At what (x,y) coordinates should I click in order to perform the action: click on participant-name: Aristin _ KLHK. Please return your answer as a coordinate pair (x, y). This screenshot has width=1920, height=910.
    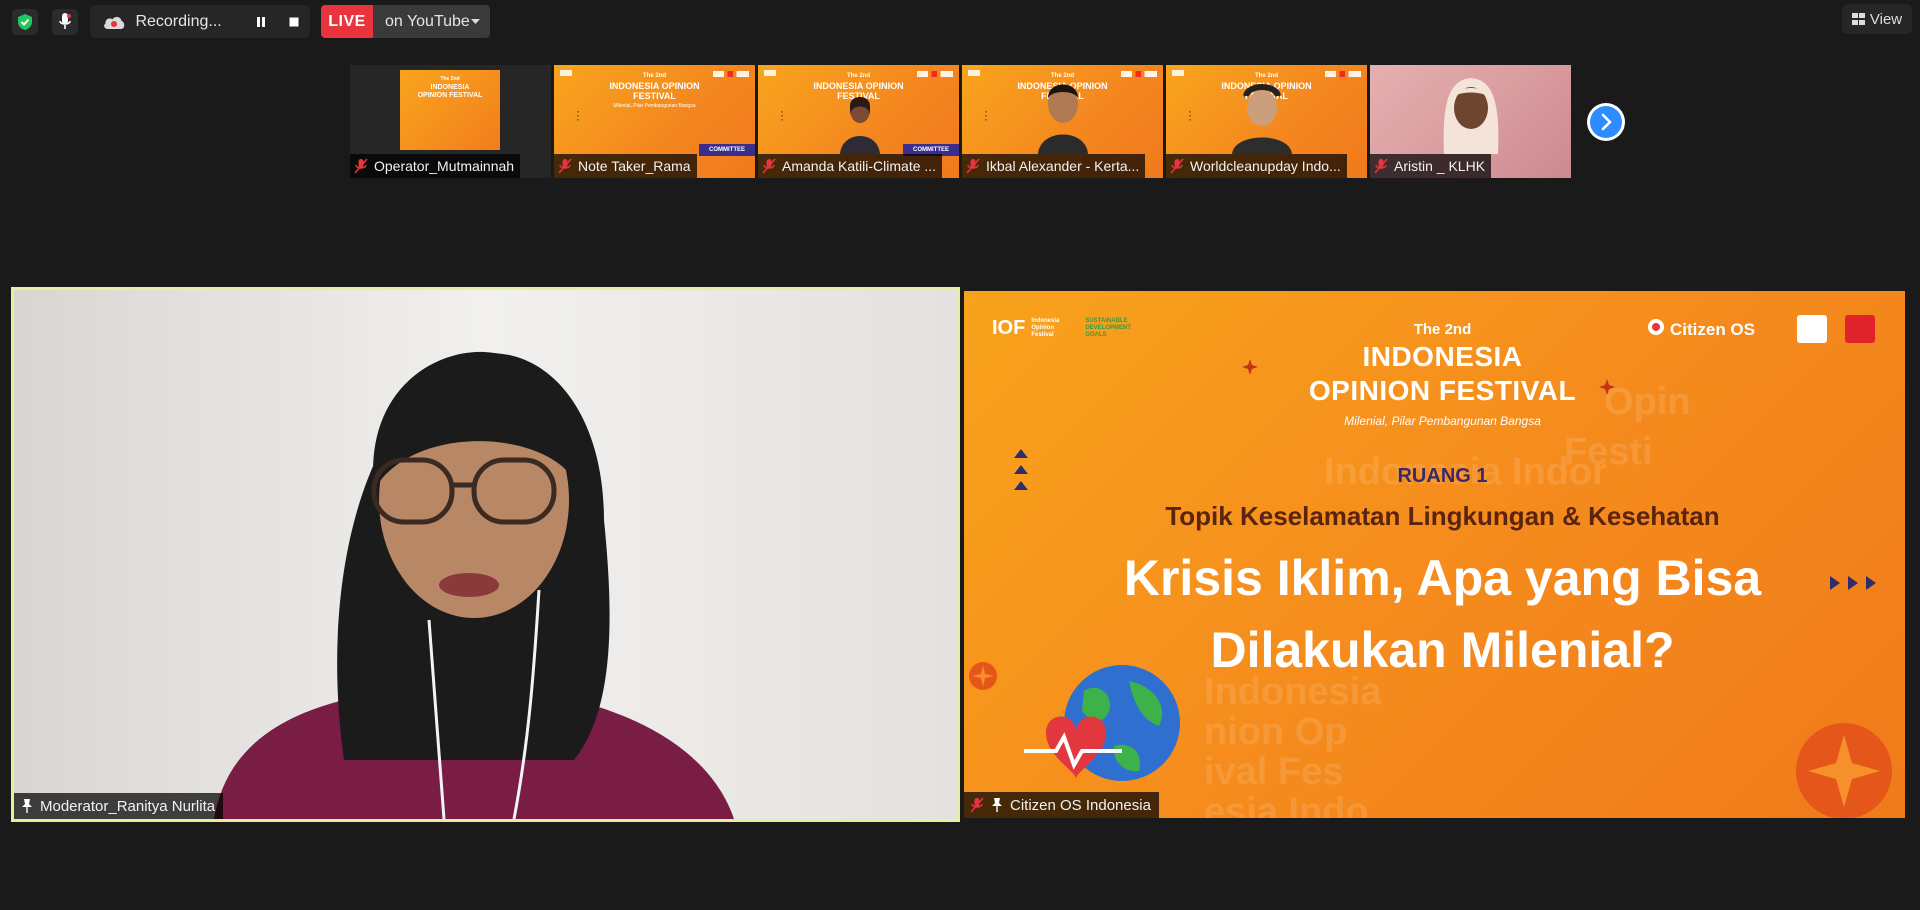
    Looking at the image, I should click on (1440, 166).